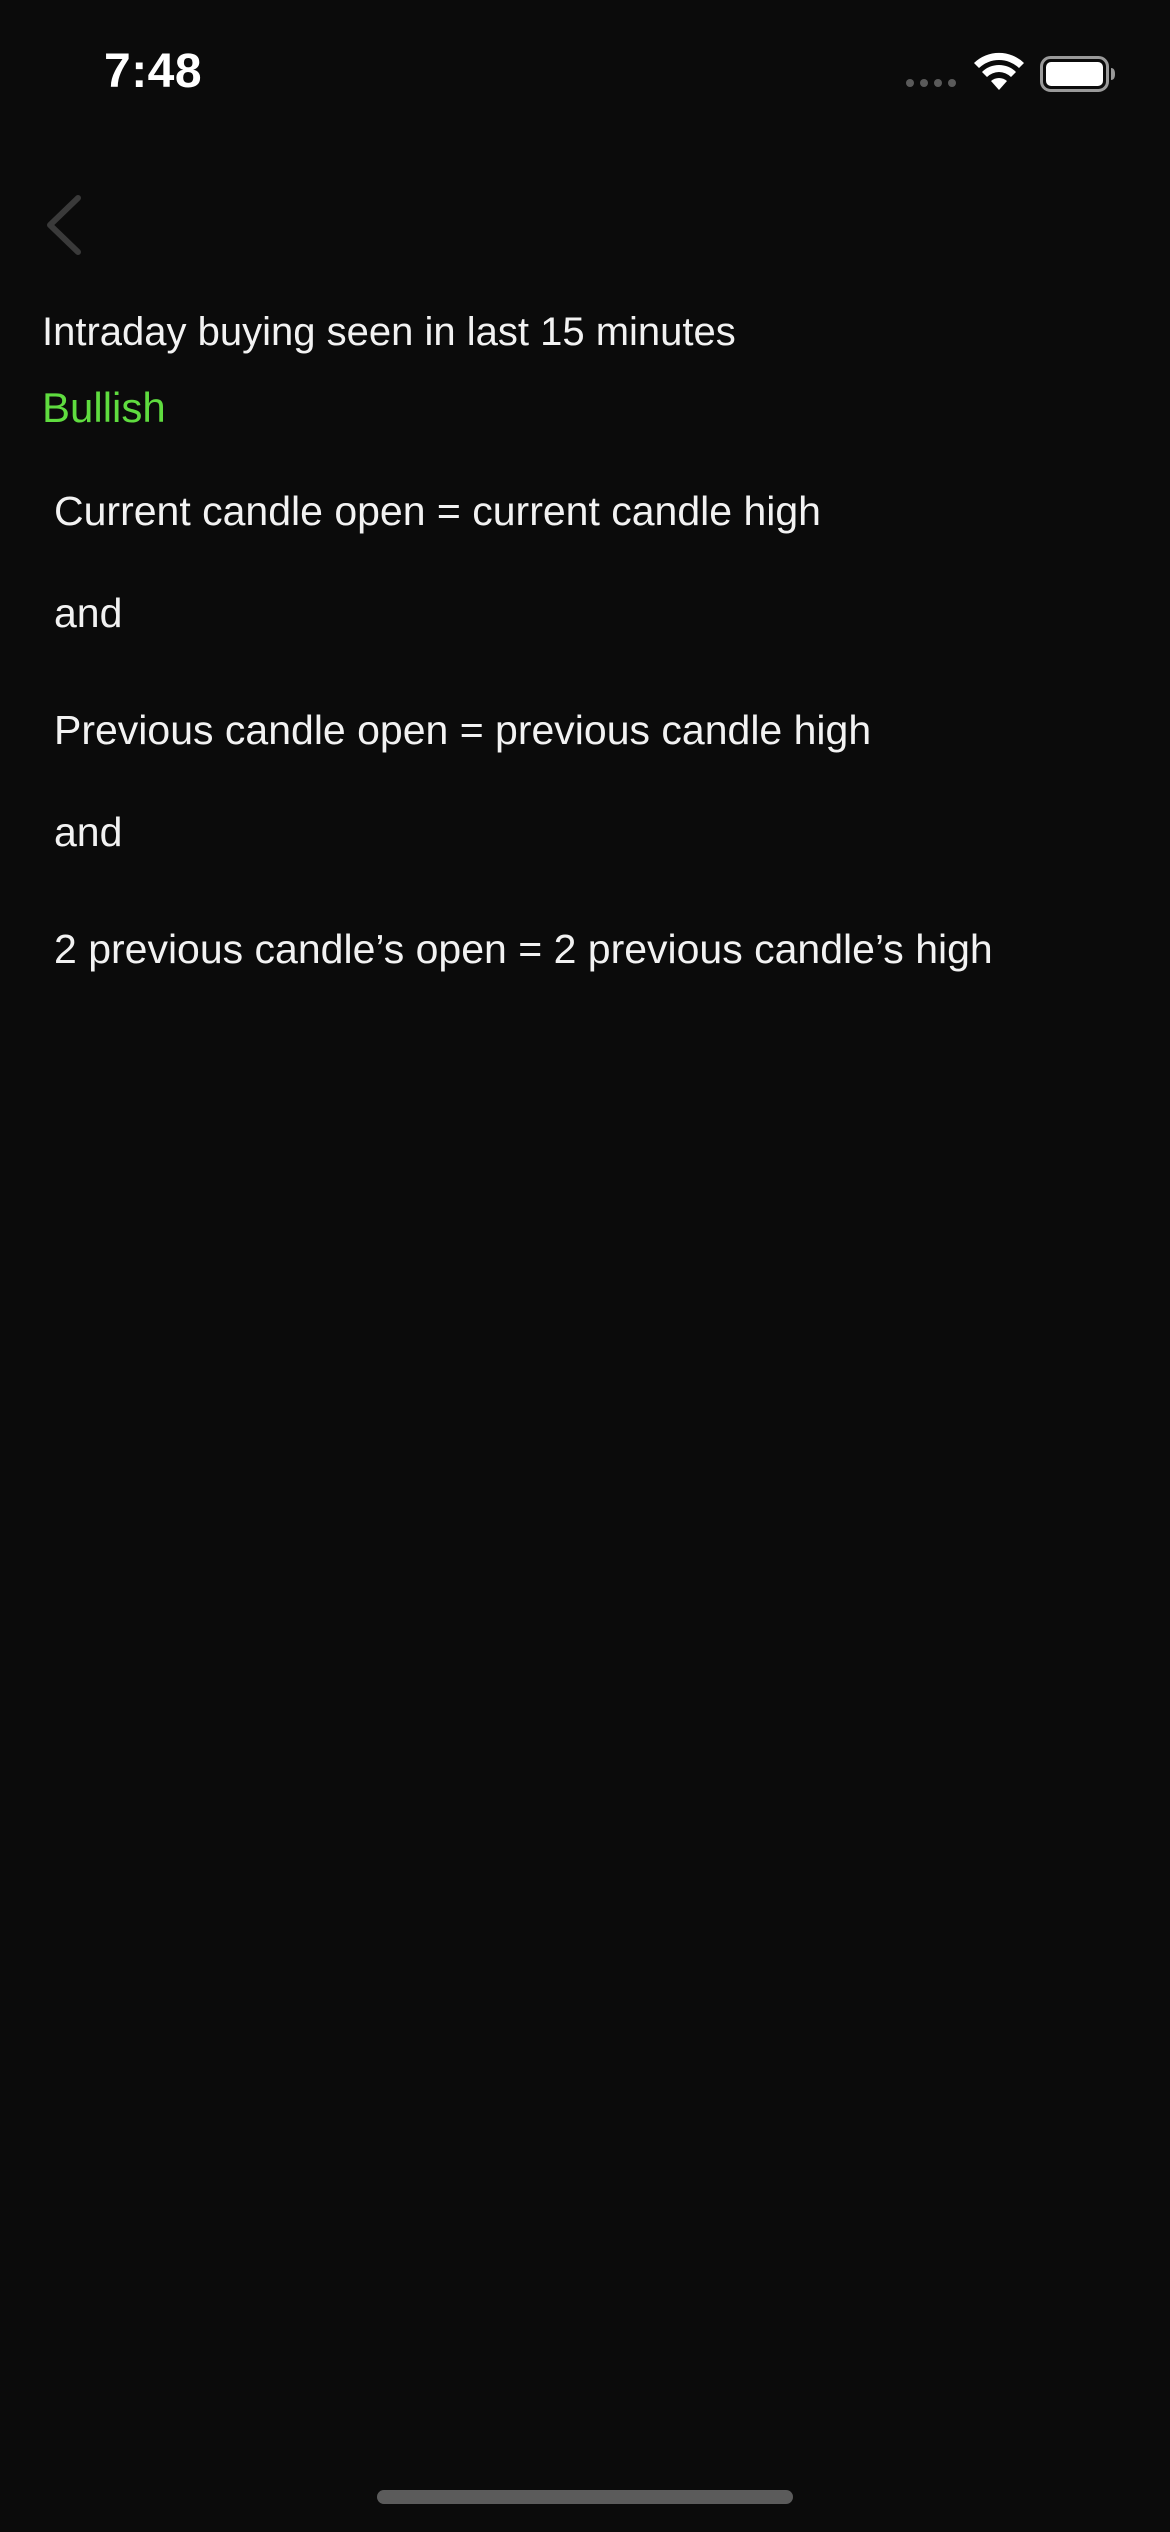  What do you see at coordinates (931, 83) in the screenshot?
I see `cellular-dots-icon` at bounding box center [931, 83].